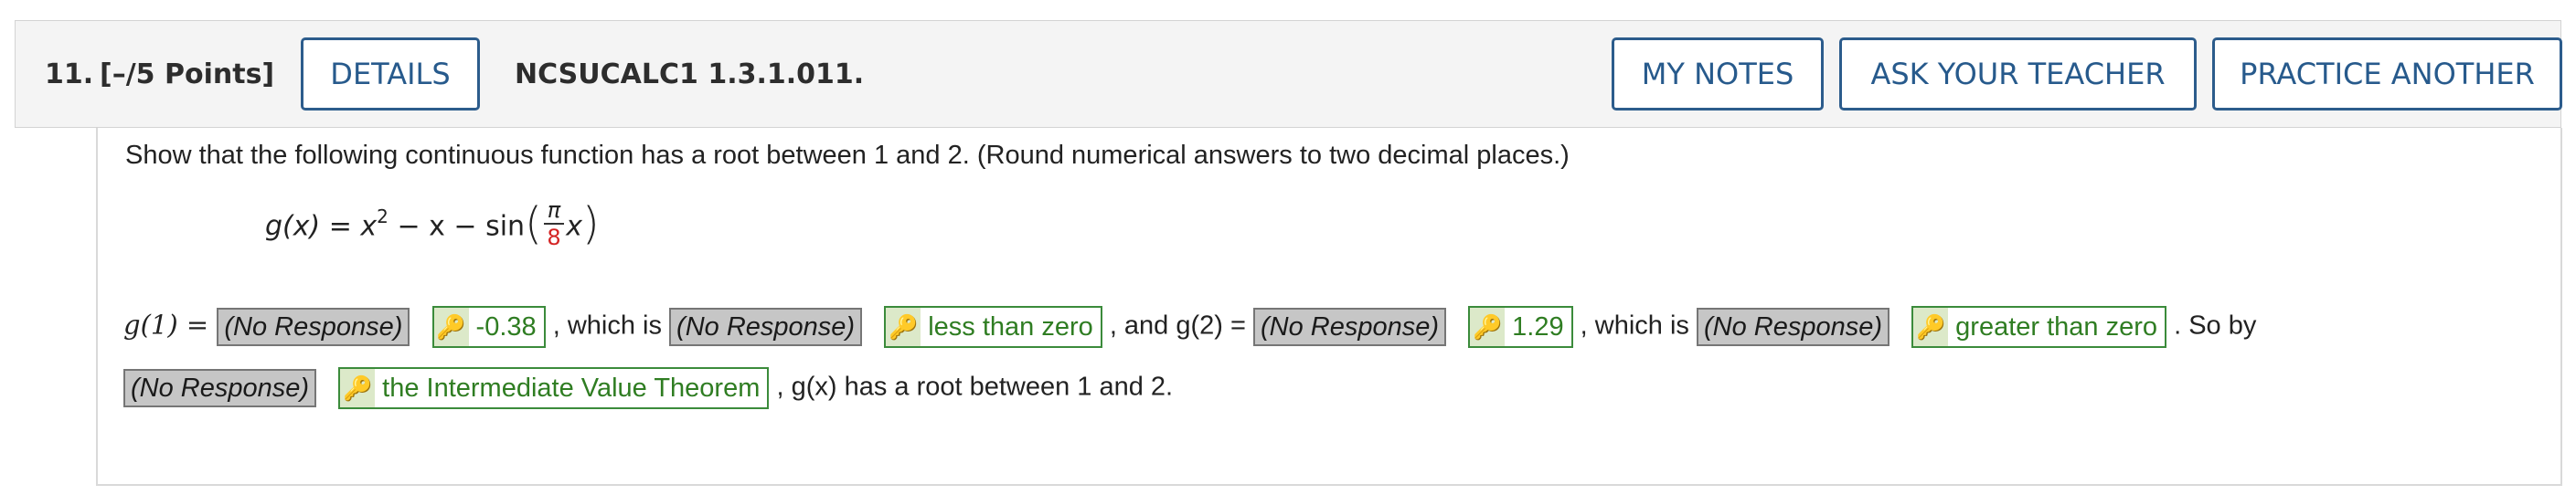 The image size is (2576, 495). I want to click on my-notes-button: MY NOTES, so click(1718, 74).